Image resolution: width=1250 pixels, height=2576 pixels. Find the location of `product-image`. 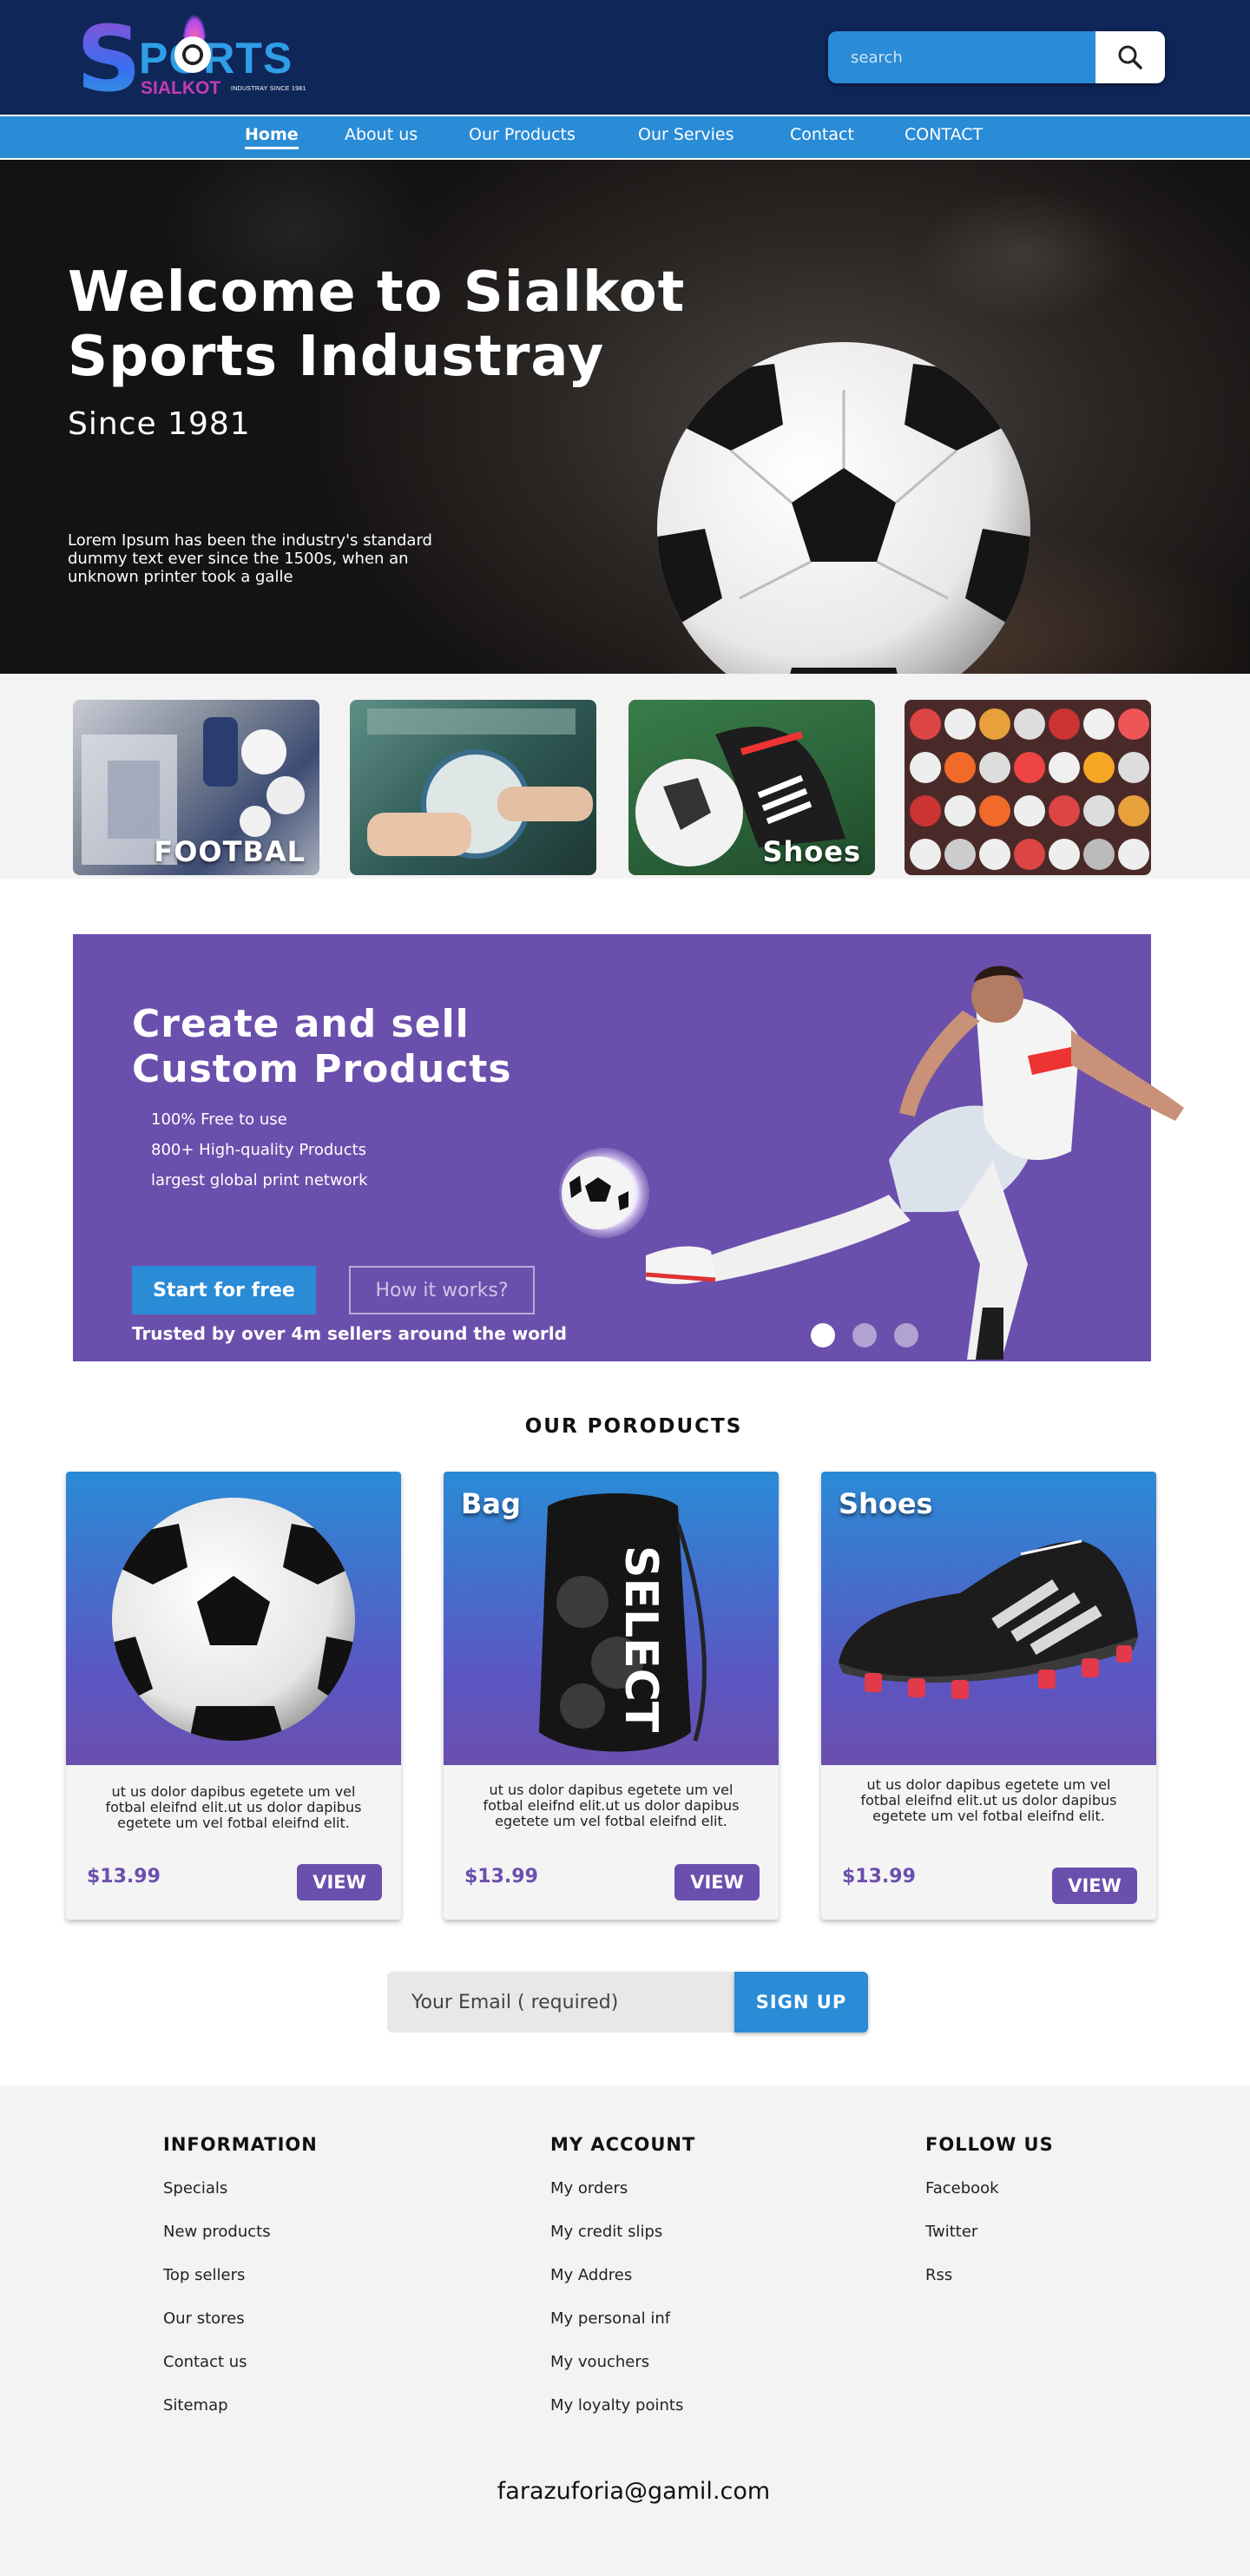

product-image is located at coordinates (233, 1618).